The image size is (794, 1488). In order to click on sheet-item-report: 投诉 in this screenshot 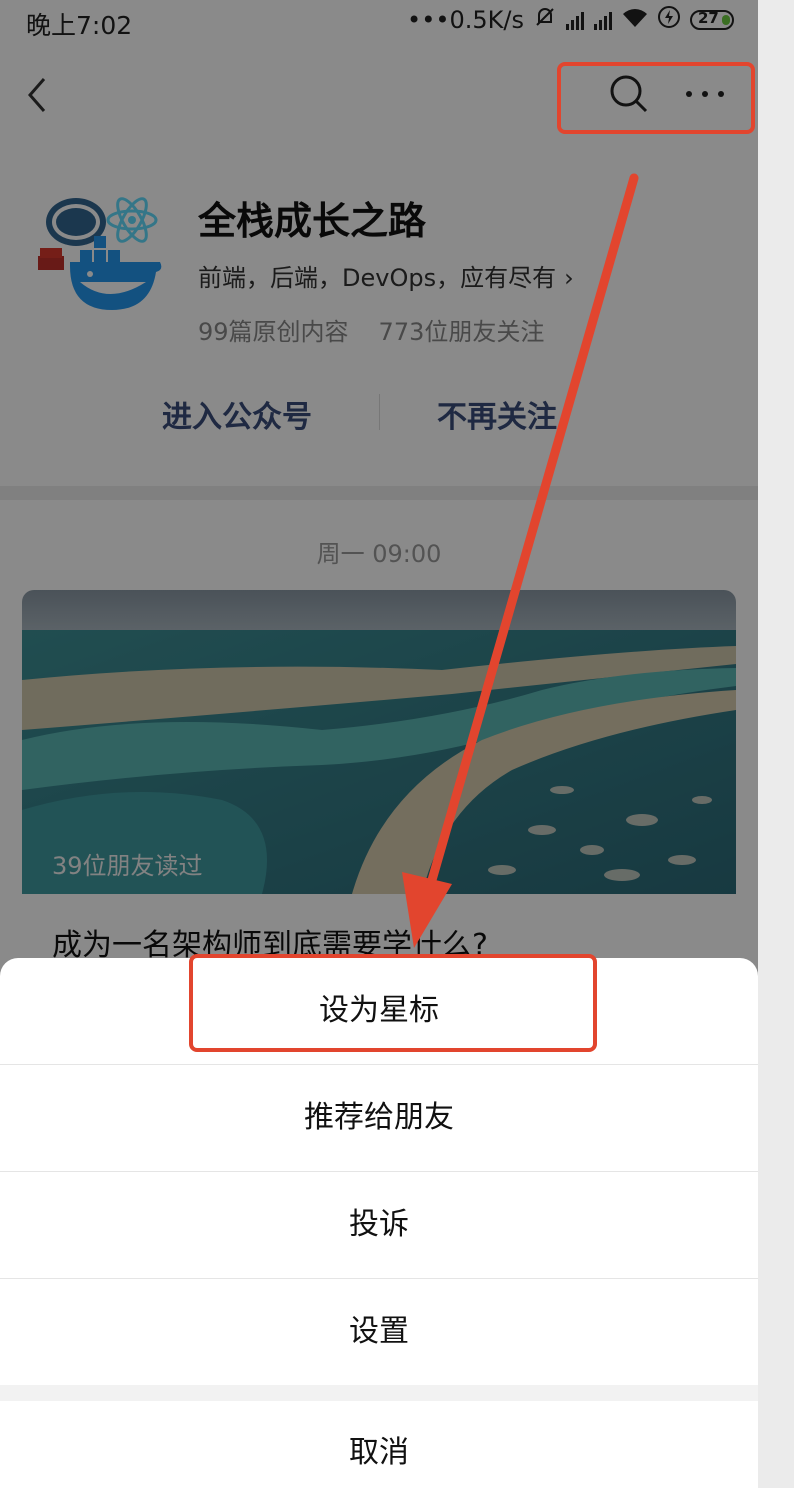, I will do `click(379, 1225)`.